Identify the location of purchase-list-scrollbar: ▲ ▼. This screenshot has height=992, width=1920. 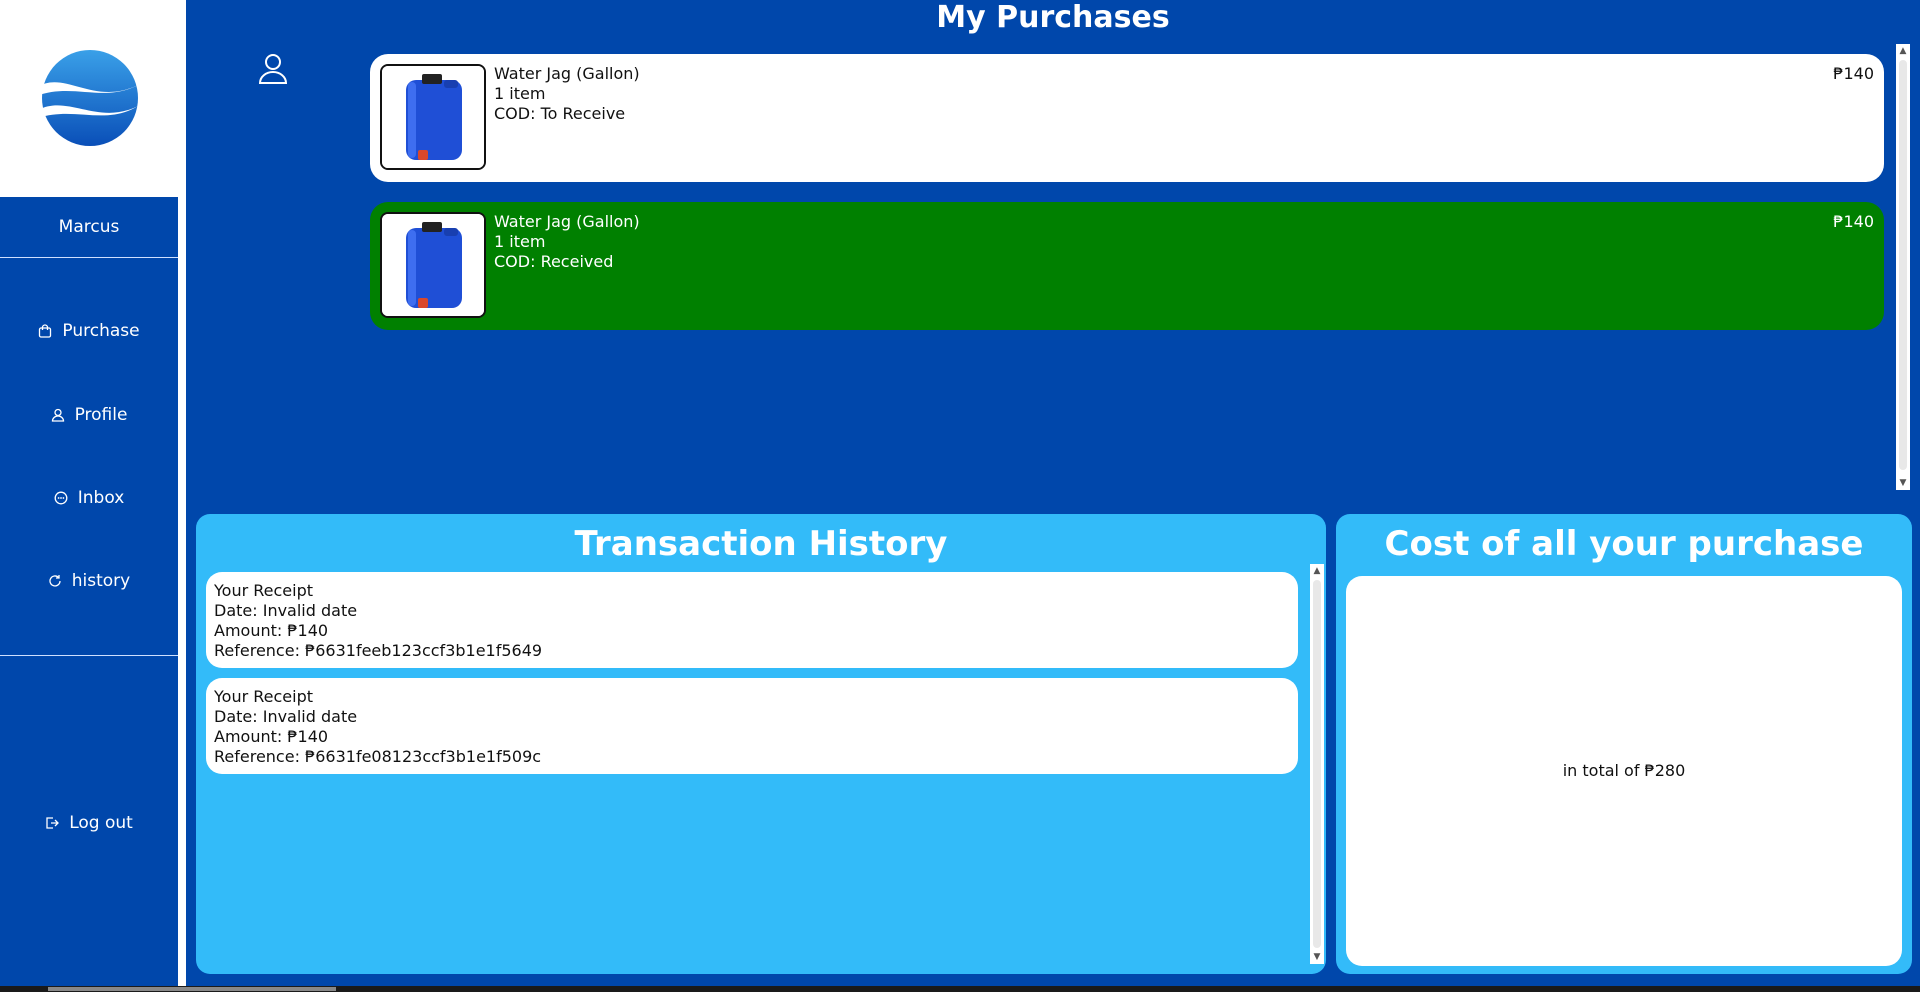
(1903, 267).